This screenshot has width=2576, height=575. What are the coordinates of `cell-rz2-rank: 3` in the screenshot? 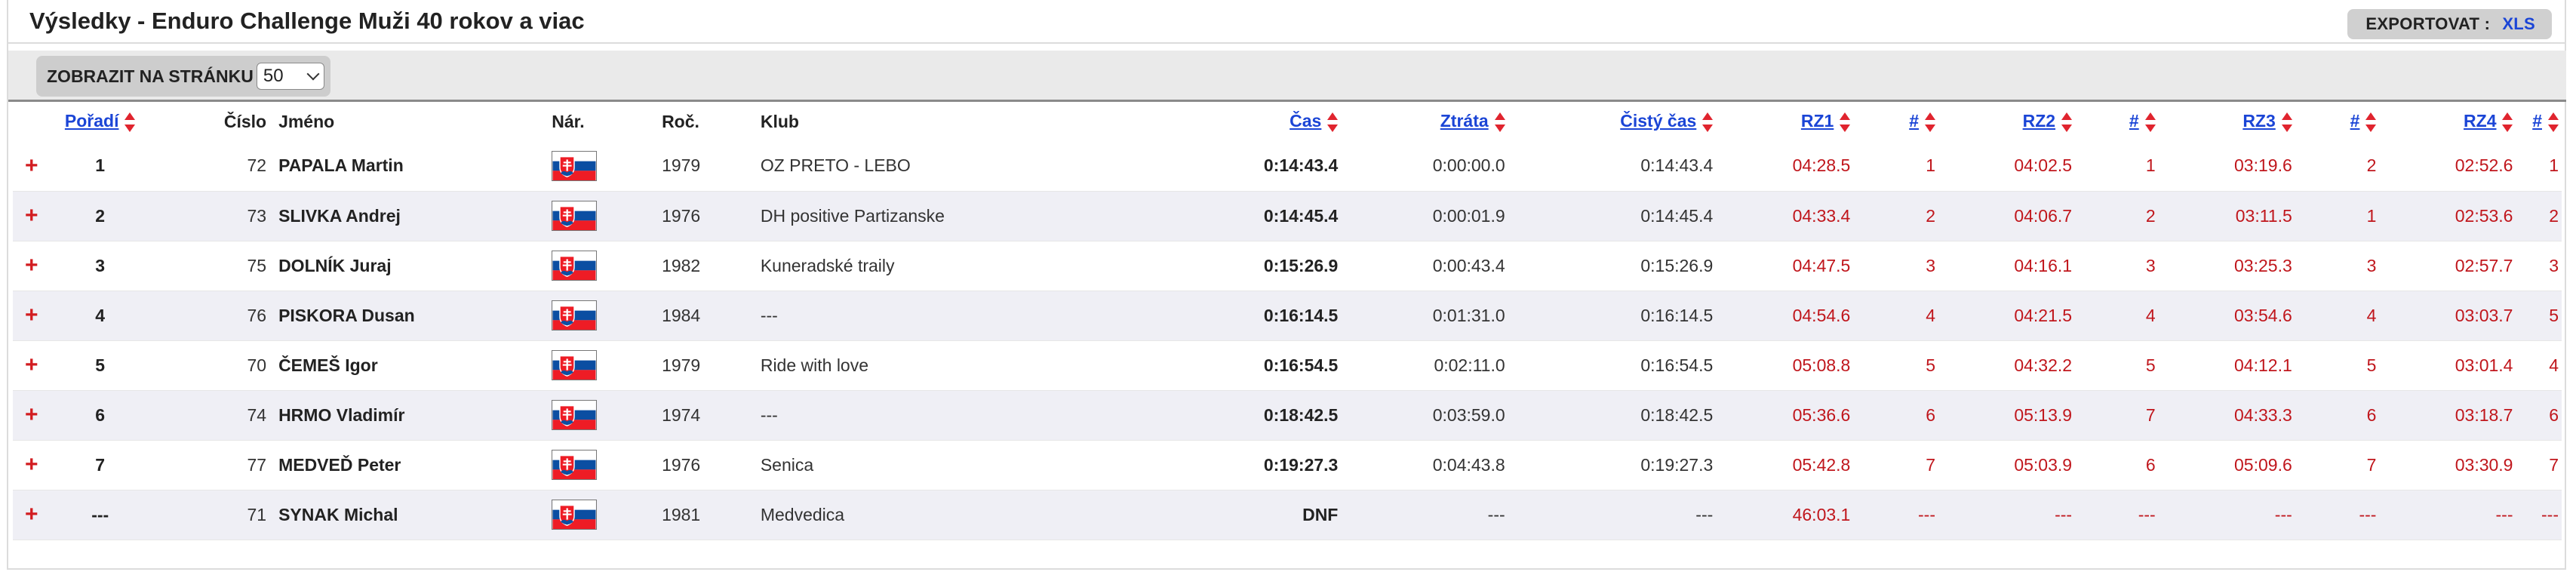 It's located at (2117, 266).